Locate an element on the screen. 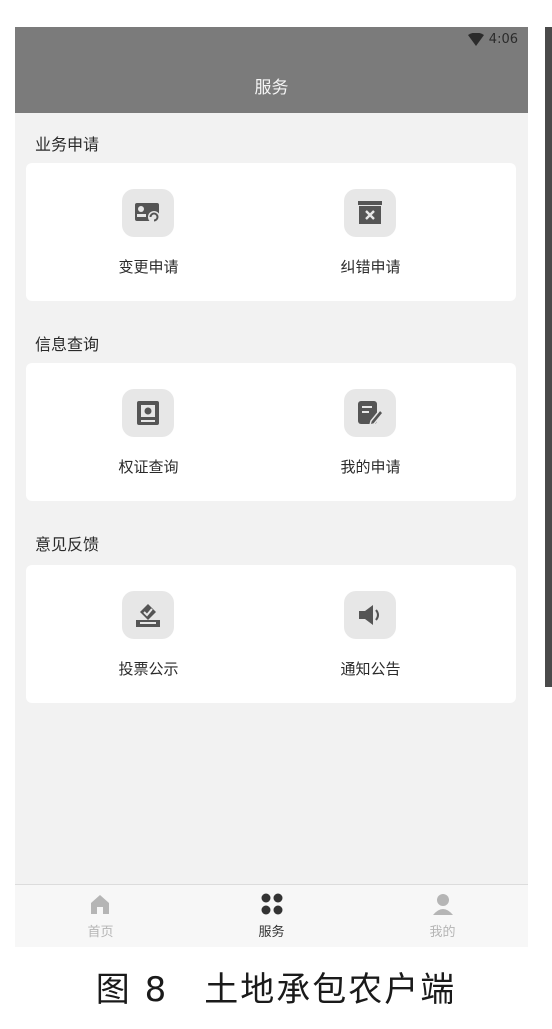 The image size is (552, 1029). adjacent-image-edge is located at coordinates (548, 357).